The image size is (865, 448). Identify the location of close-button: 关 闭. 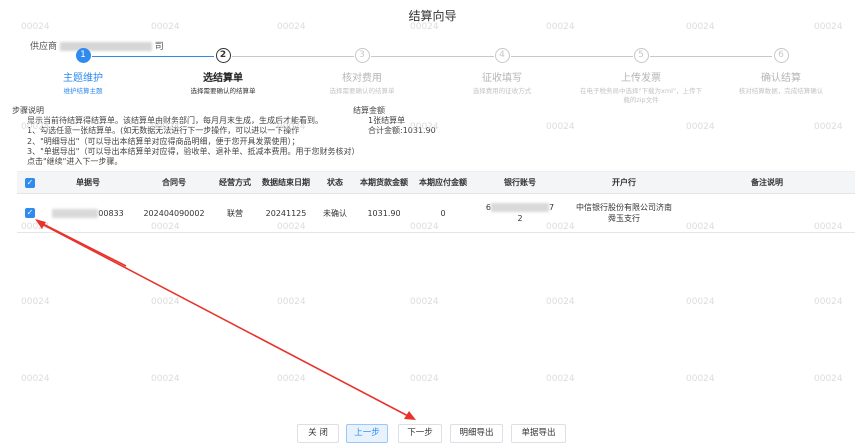
(318, 433).